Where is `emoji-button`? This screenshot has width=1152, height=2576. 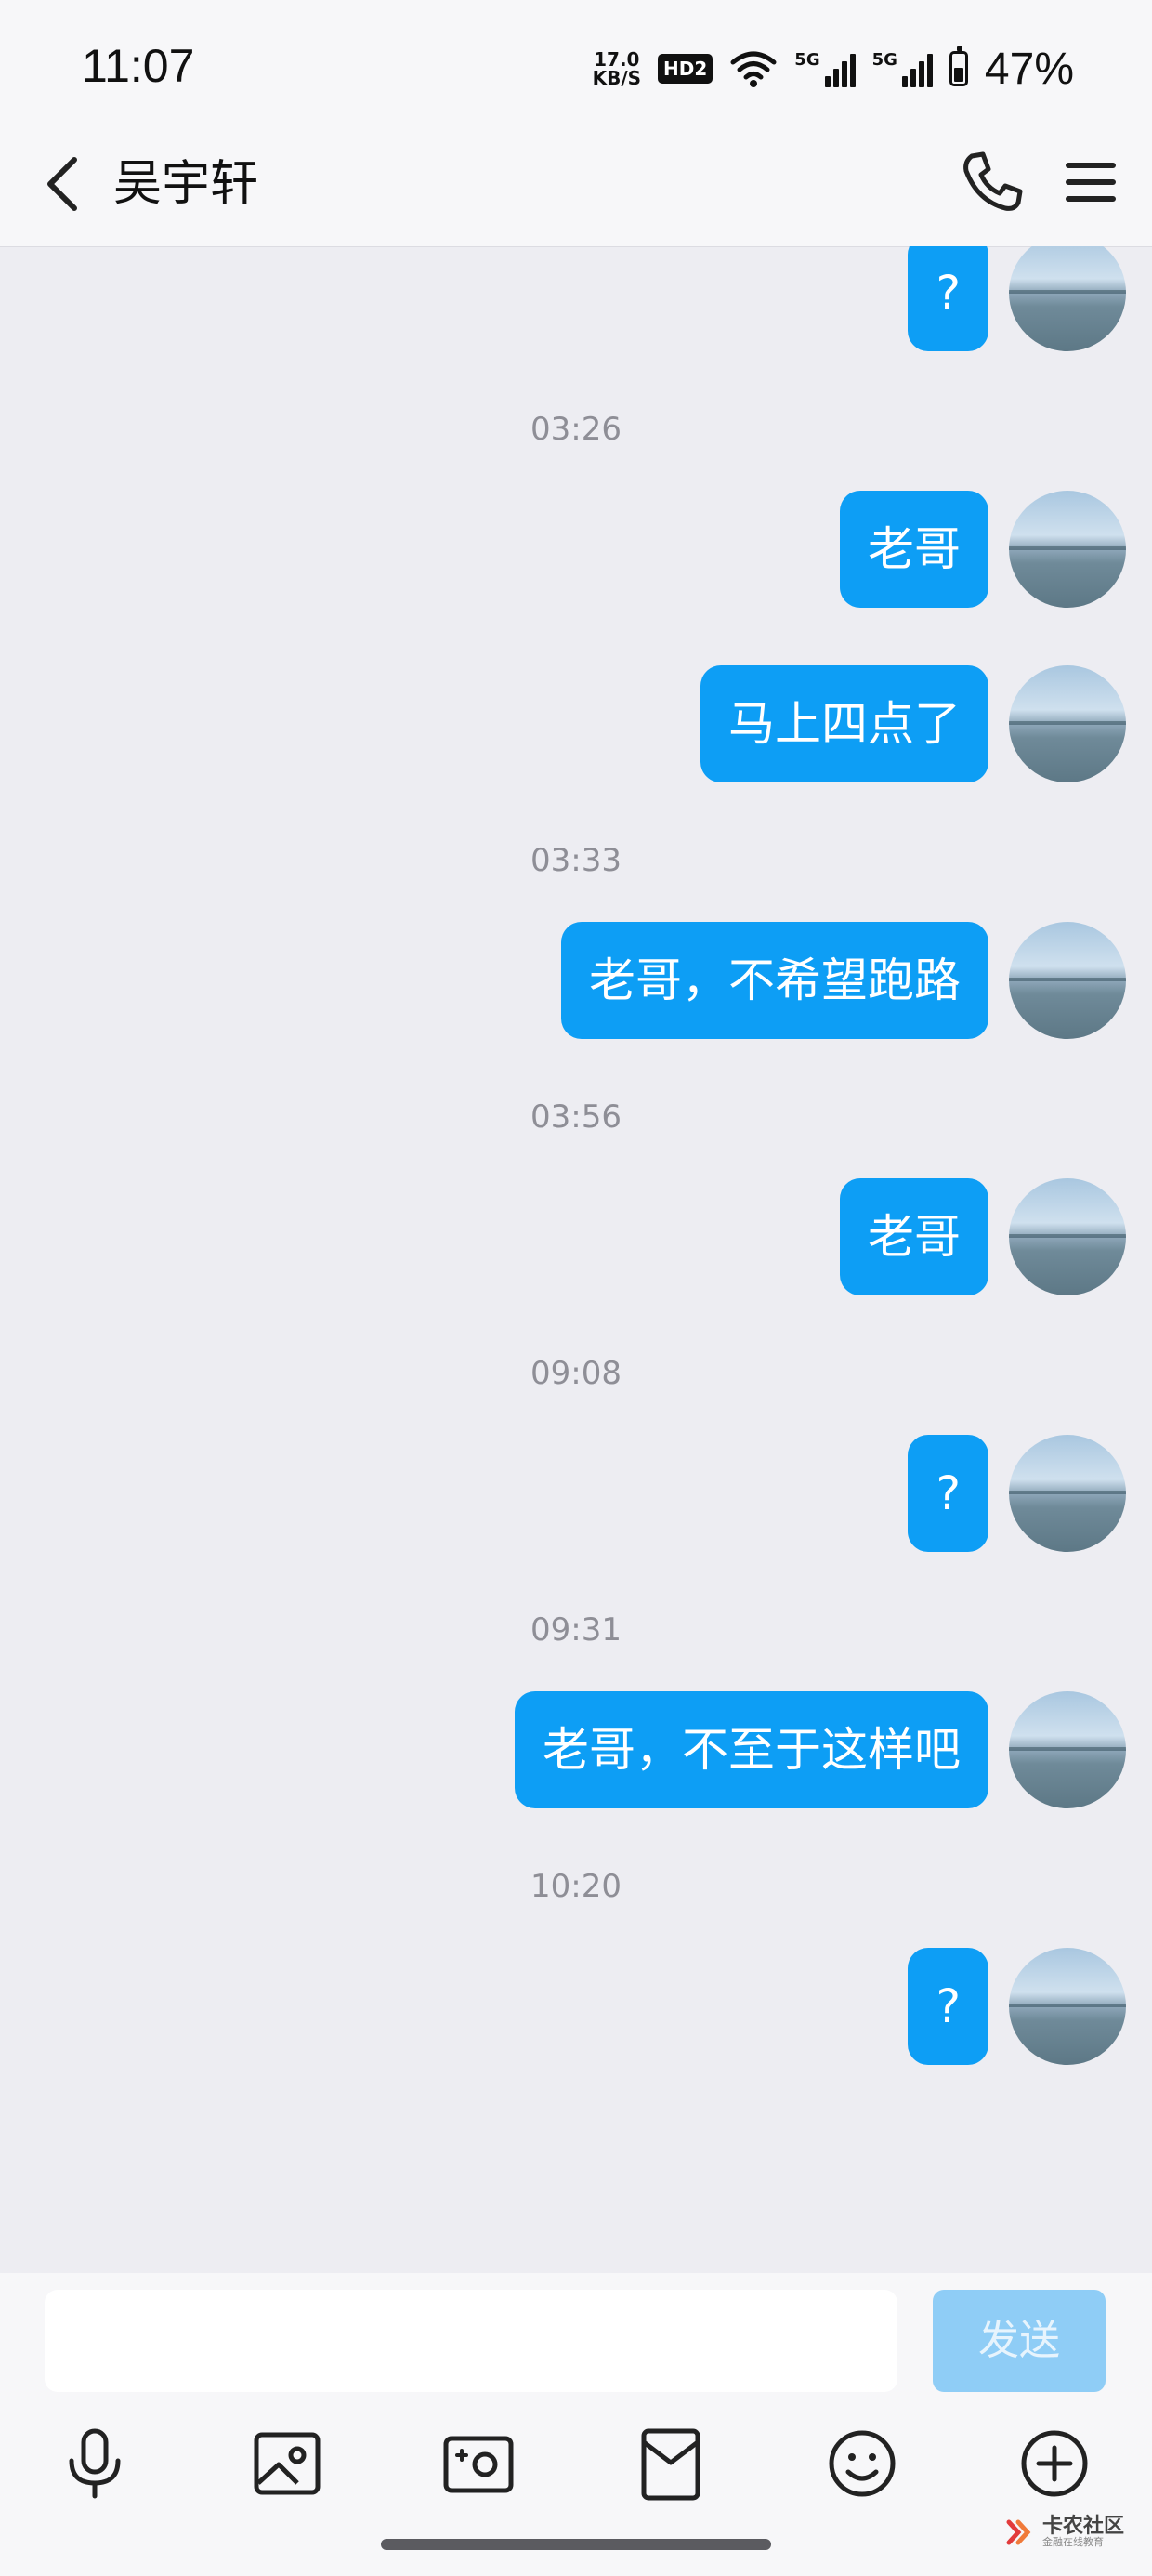 emoji-button is located at coordinates (862, 2463).